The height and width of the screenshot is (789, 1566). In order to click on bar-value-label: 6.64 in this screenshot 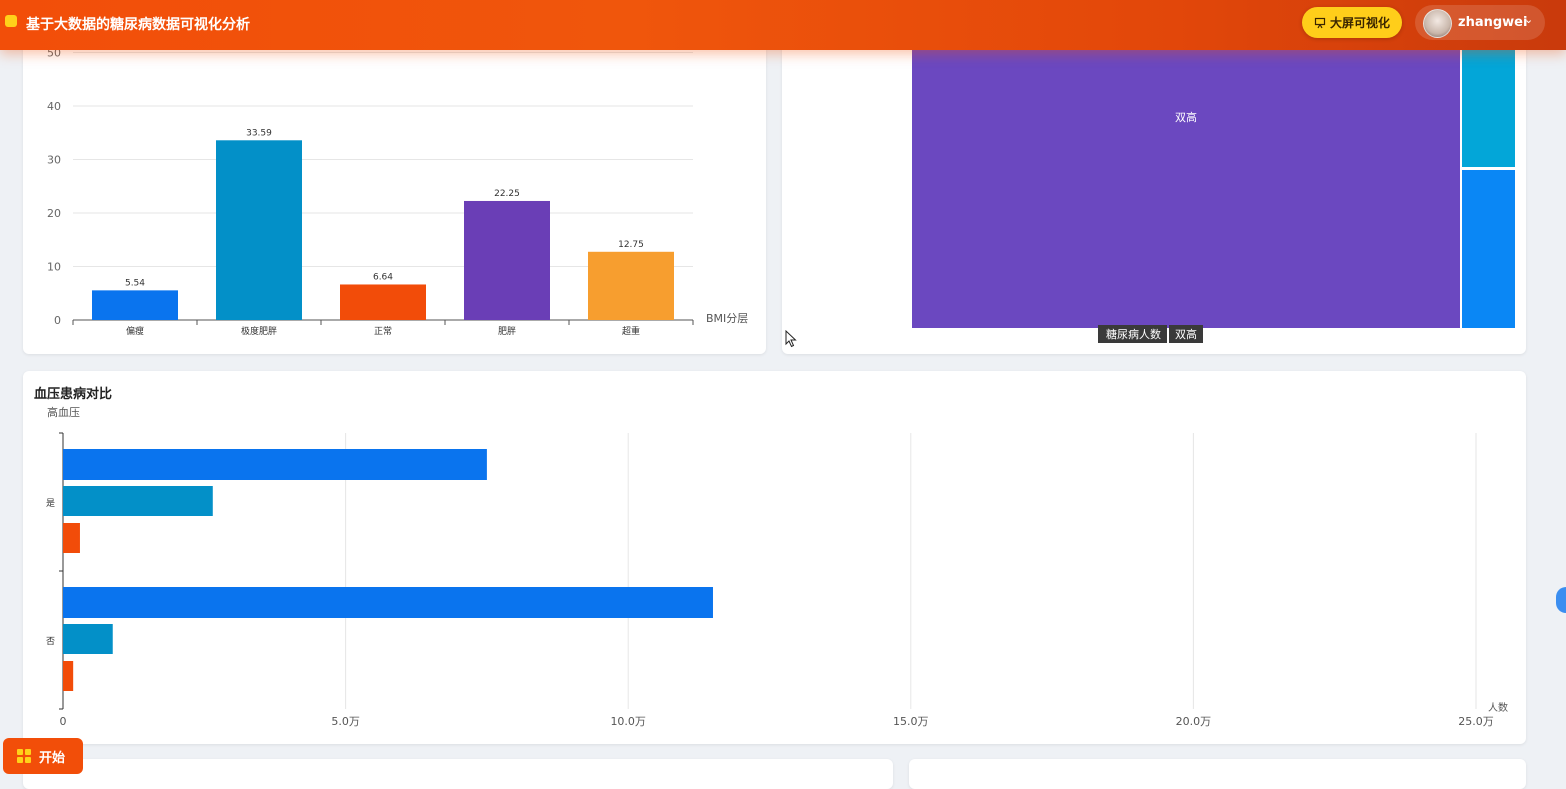, I will do `click(383, 277)`.